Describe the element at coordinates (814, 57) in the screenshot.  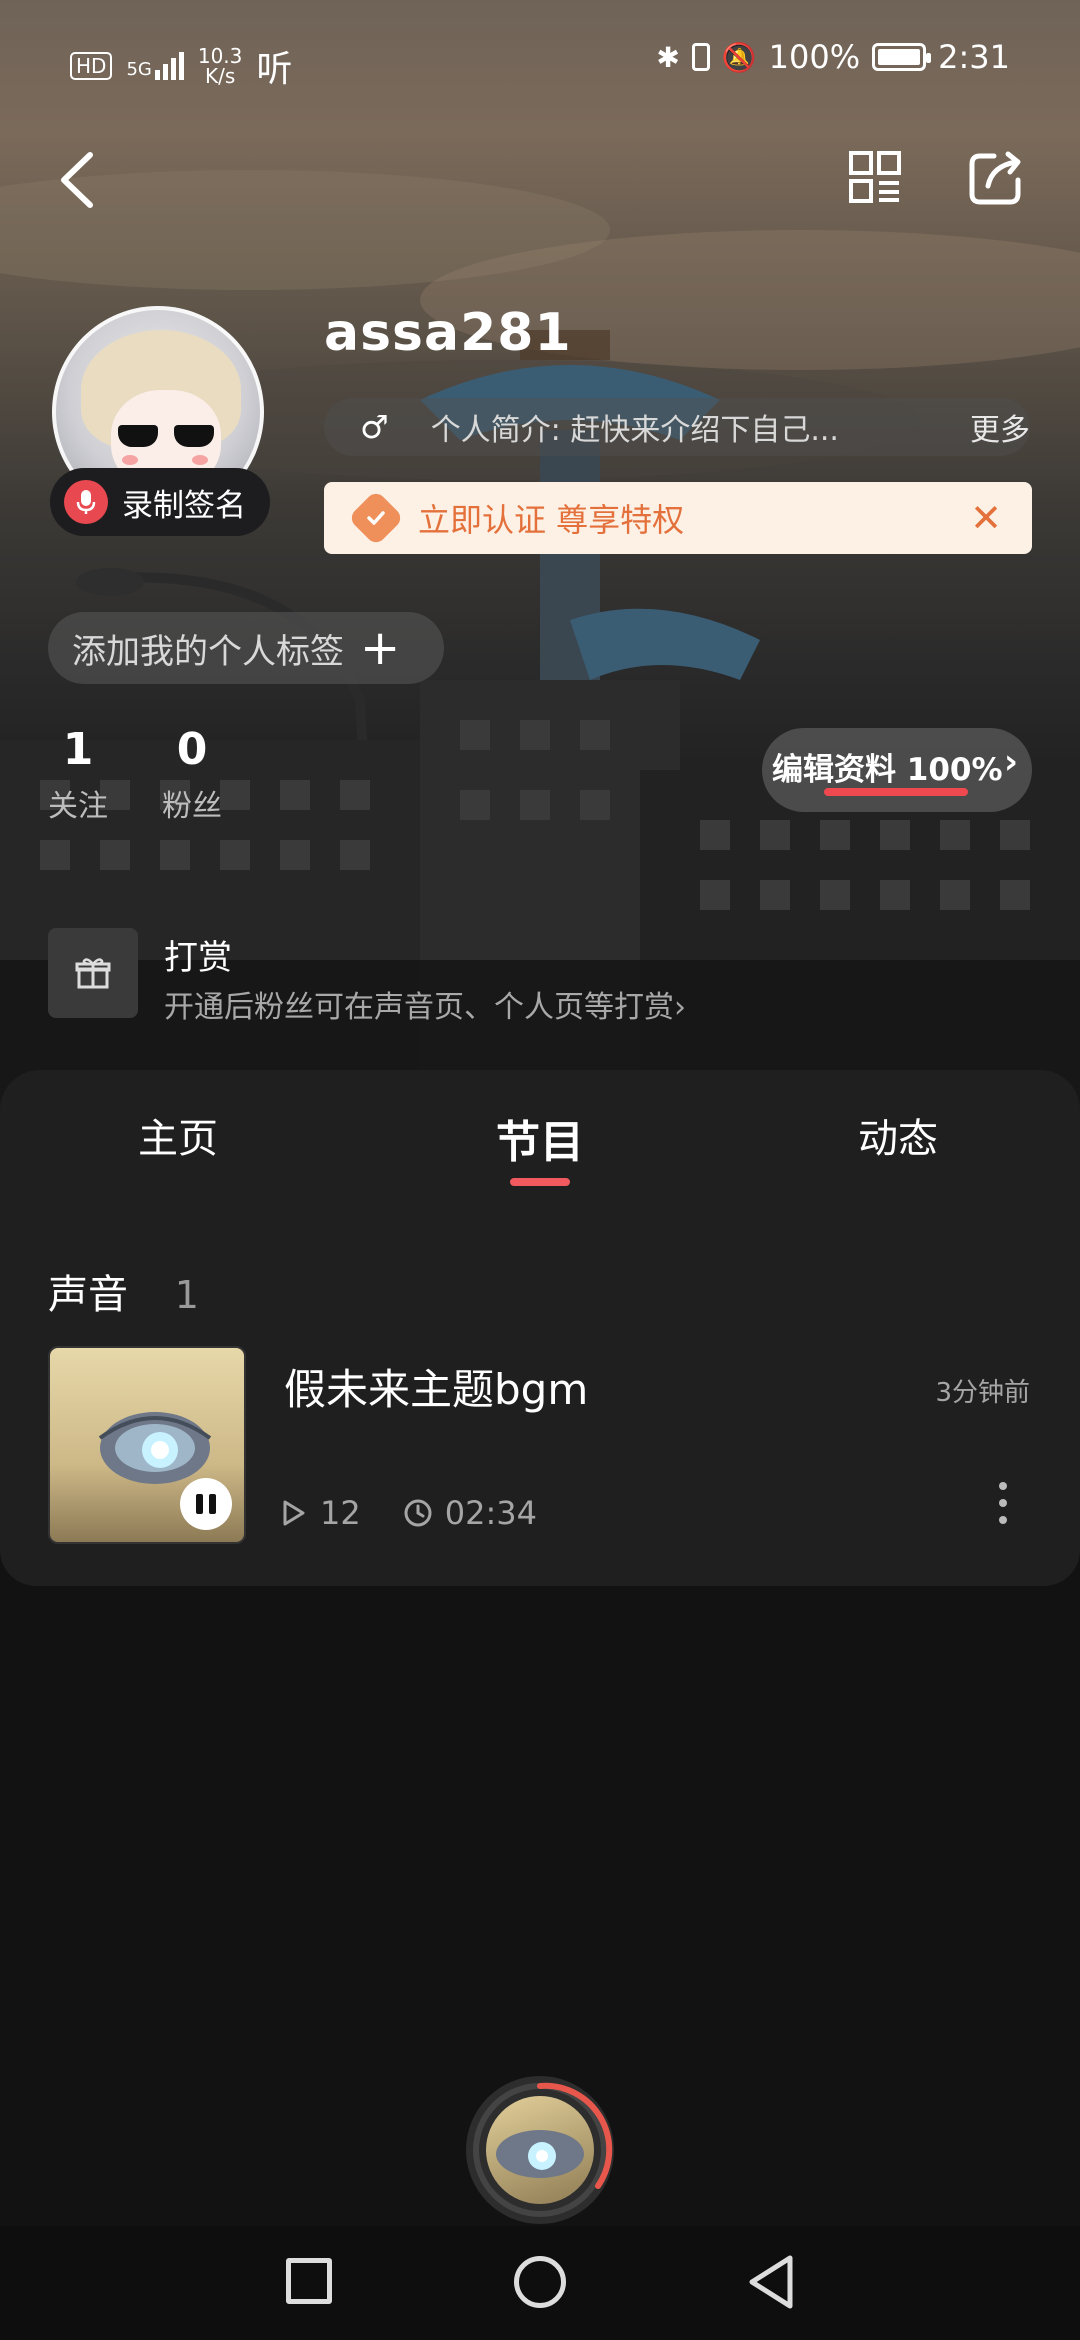
I see `battery-percent: 100%` at that location.